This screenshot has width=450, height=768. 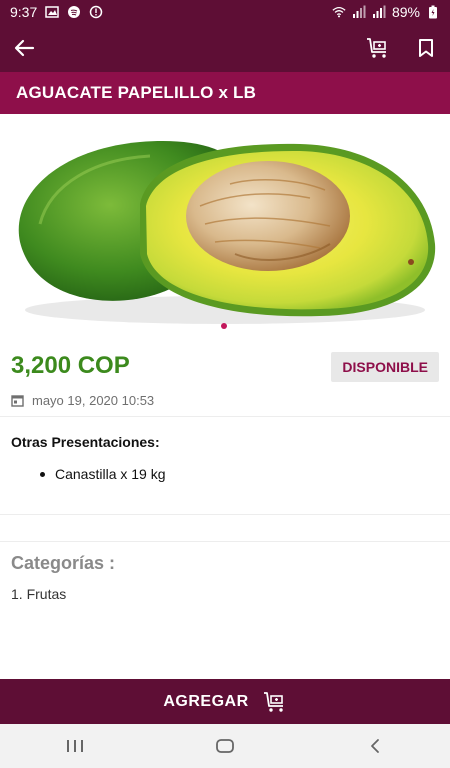 I want to click on status-time: 9:37, so click(x=24, y=12).